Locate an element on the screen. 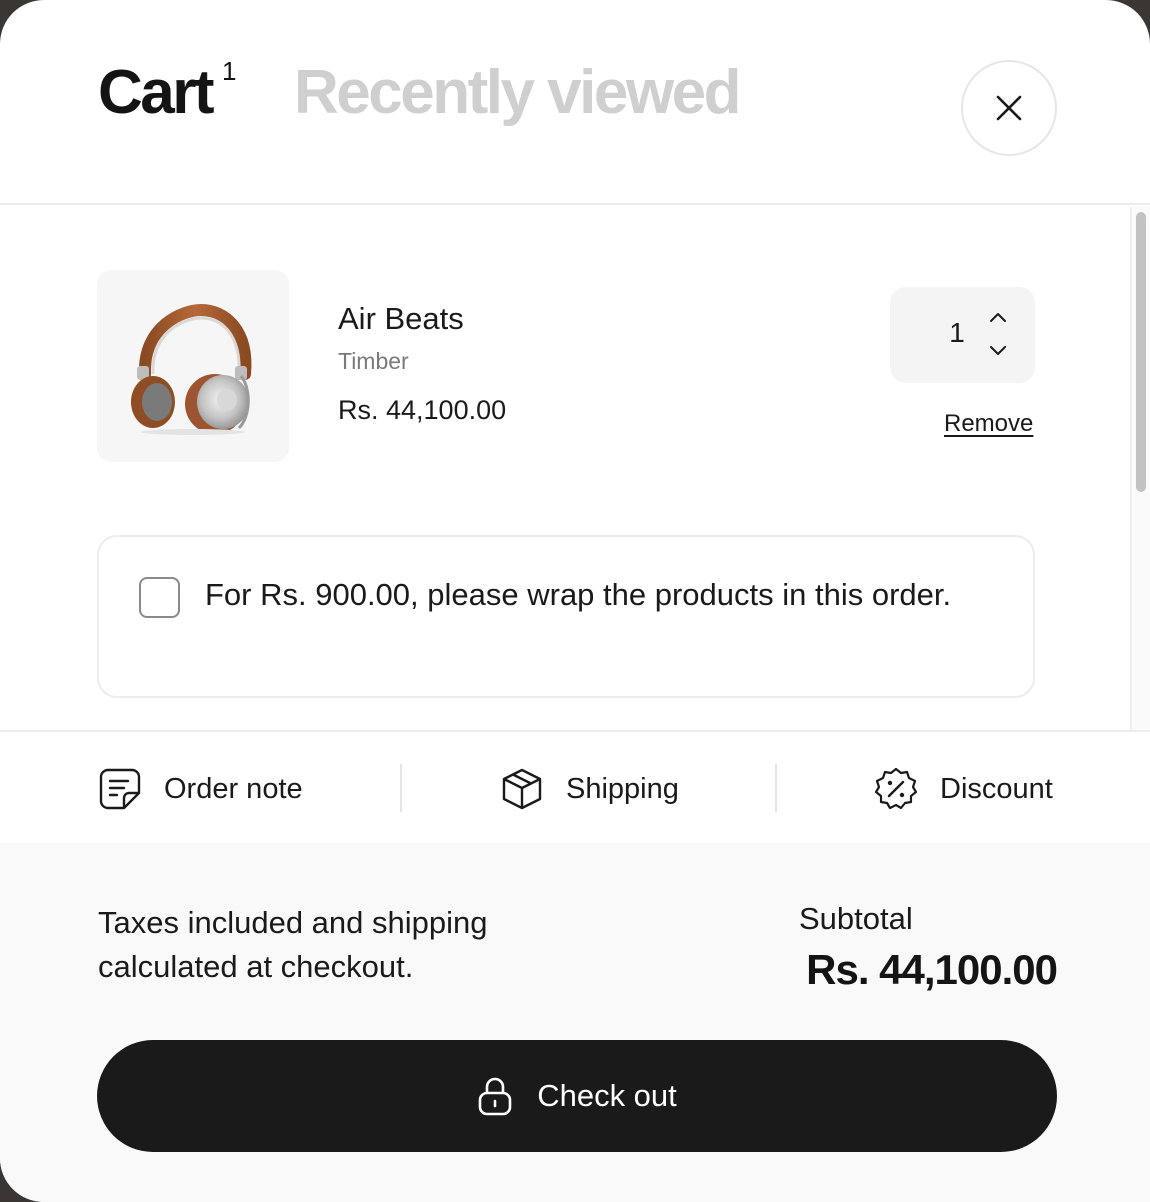 Image resolution: width=1150 pixels, height=1202 pixels. cart-actions-row: Order note Shipping Discount is located at coordinates (575, 786).